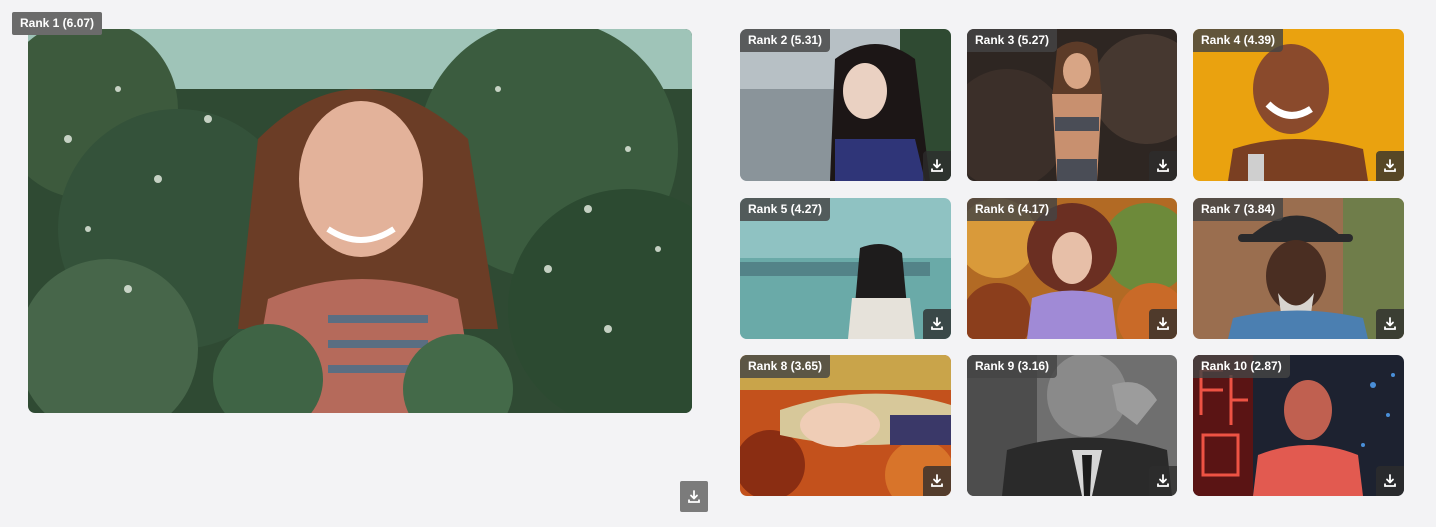 This screenshot has height=527, width=1436. I want to click on rank-badge: Rank 6 (4.17), so click(1012, 209).